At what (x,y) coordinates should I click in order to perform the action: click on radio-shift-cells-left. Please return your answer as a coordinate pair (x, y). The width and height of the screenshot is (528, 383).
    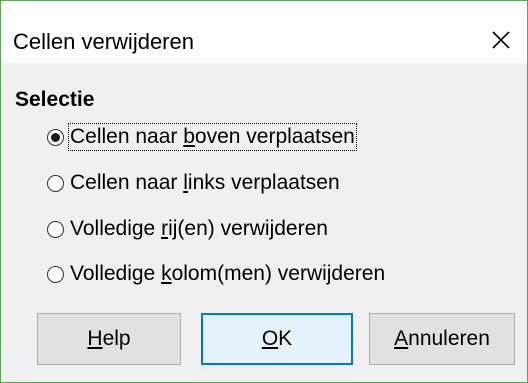
    Looking at the image, I should click on (55, 183).